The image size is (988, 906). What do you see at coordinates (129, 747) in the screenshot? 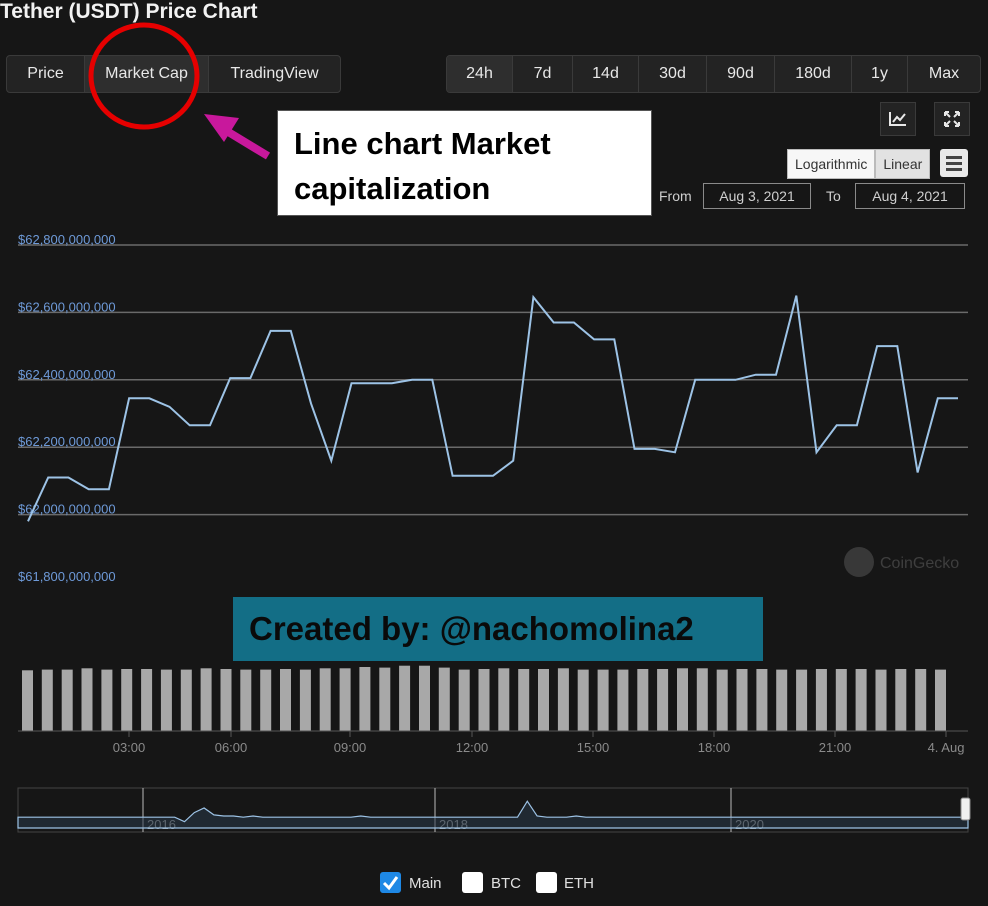
I see `x-tick-label: 03:00` at bounding box center [129, 747].